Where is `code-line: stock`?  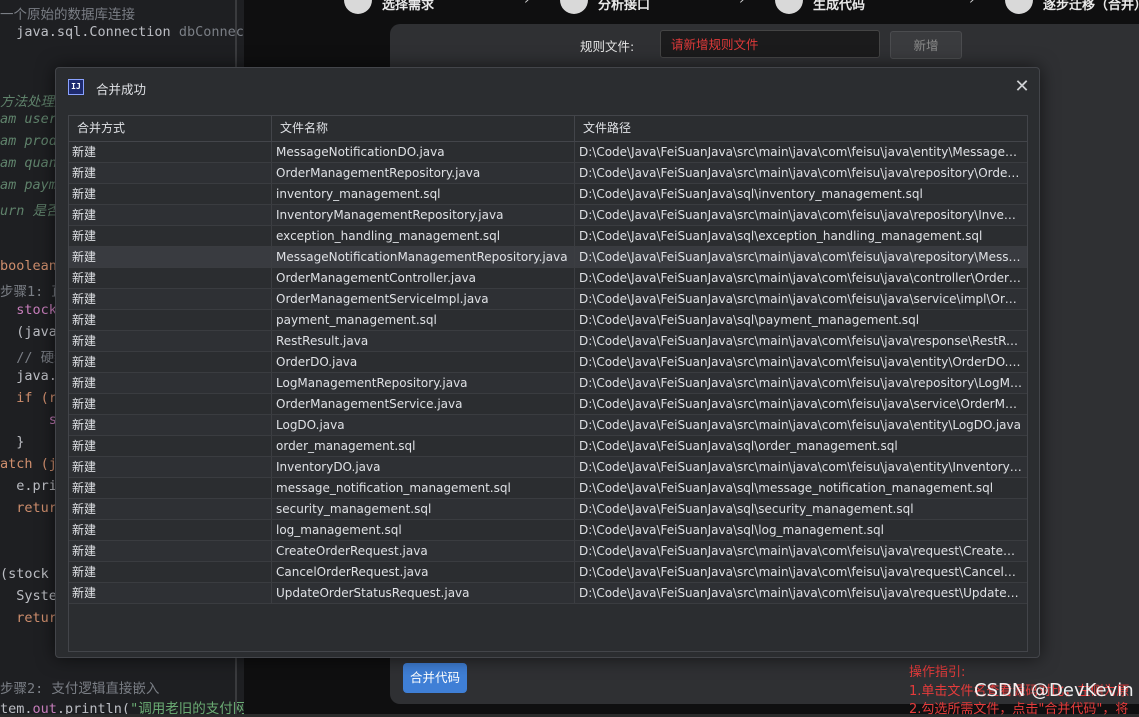 code-line: stock is located at coordinates (28, 310).